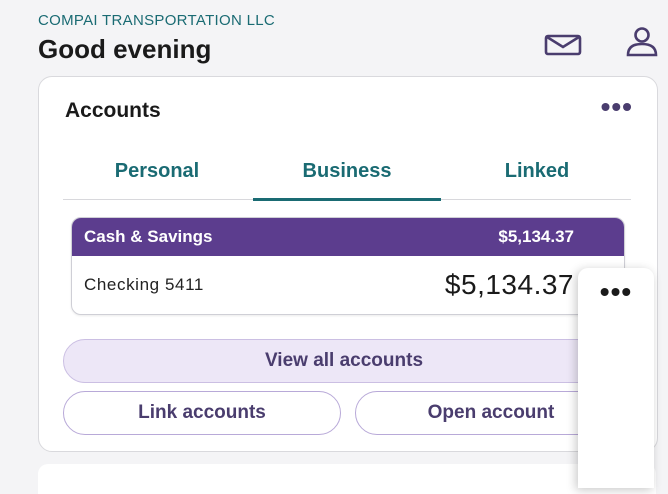 The image size is (668, 494). What do you see at coordinates (156, 20) in the screenshot?
I see `company-name: COMPAI TRANSPORTATION LLC` at bounding box center [156, 20].